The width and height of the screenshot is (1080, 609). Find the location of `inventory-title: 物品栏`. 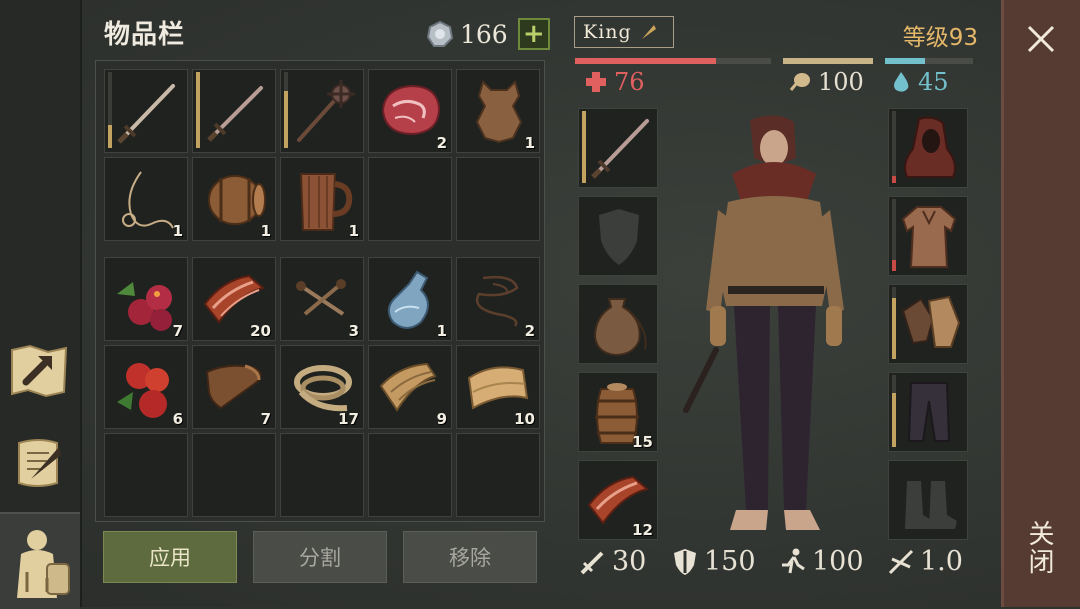

inventory-title: 物品栏 is located at coordinates (145, 35).